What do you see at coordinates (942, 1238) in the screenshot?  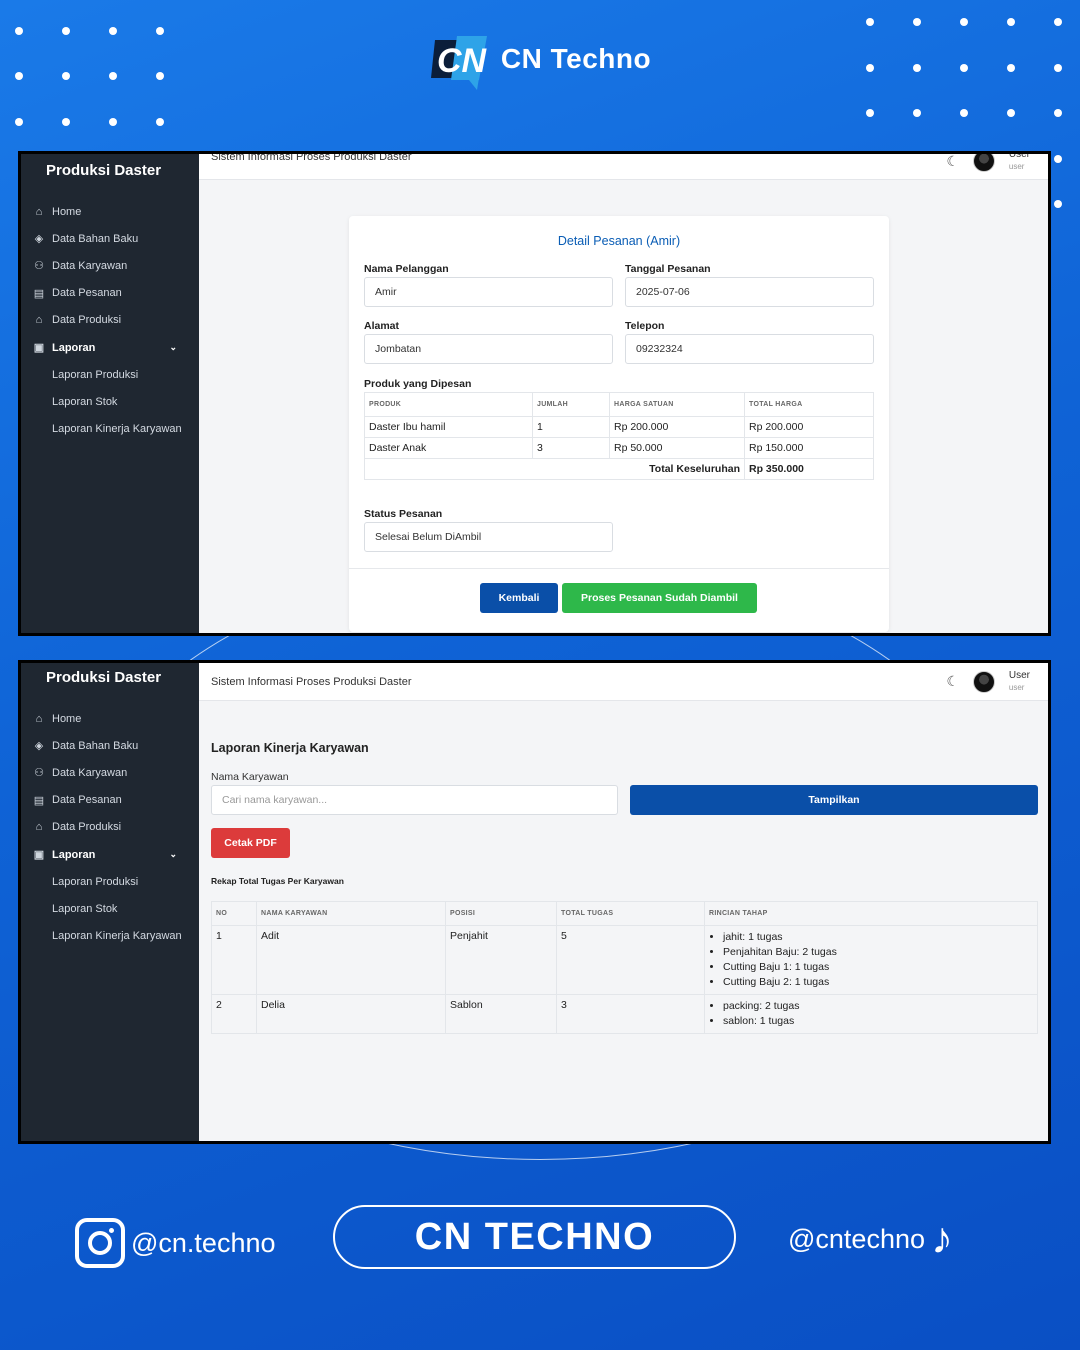 I see `tiktok-icon: ♪` at bounding box center [942, 1238].